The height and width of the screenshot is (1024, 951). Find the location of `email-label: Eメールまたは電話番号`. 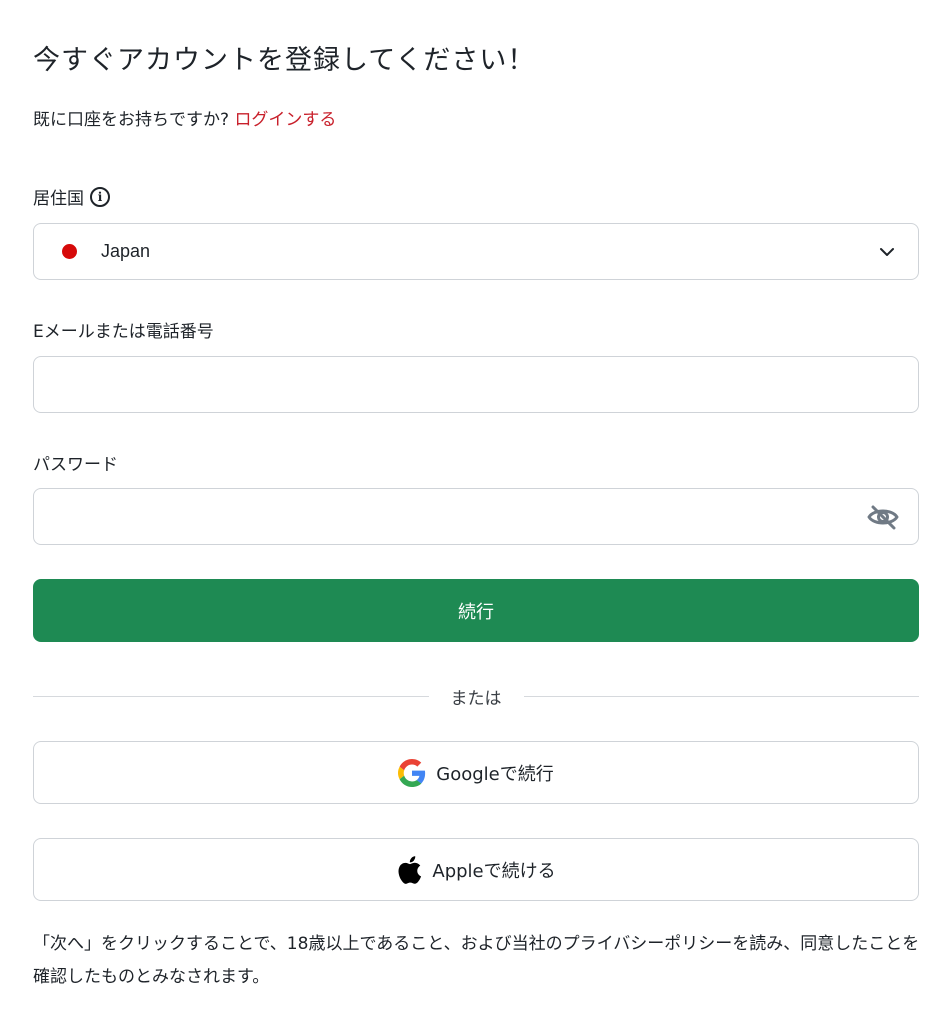

email-label: Eメールまたは電話番号 is located at coordinates (123, 332).